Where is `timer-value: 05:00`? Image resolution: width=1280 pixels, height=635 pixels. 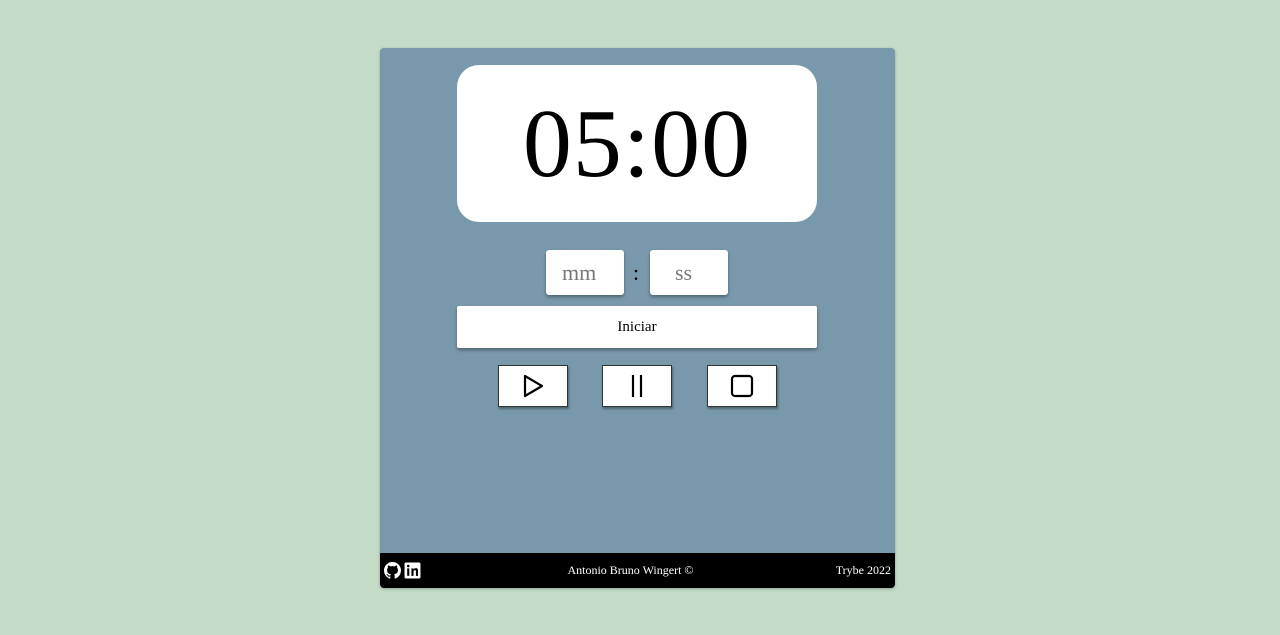 timer-value: 05:00 is located at coordinates (637, 143).